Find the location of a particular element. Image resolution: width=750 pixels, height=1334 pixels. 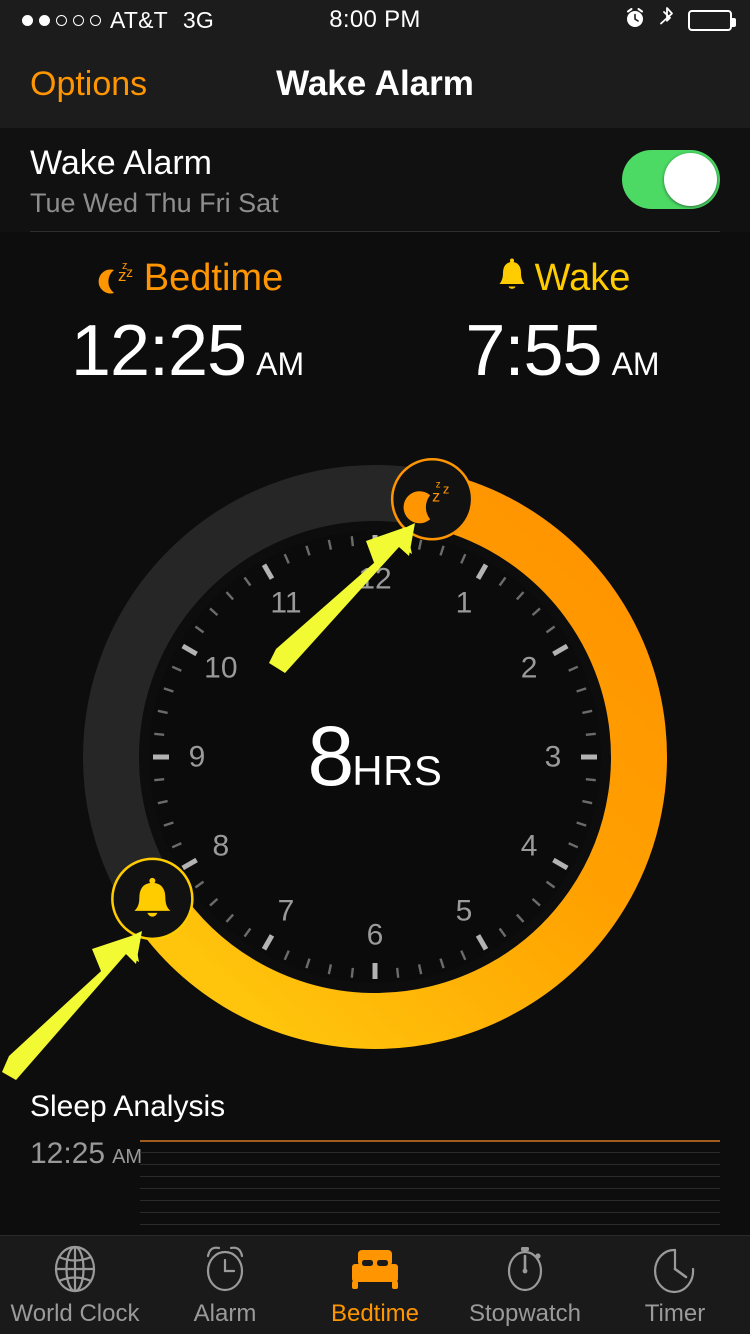

sleep-analysis-title: Sleep Analysis is located at coordinates (128, 1106).